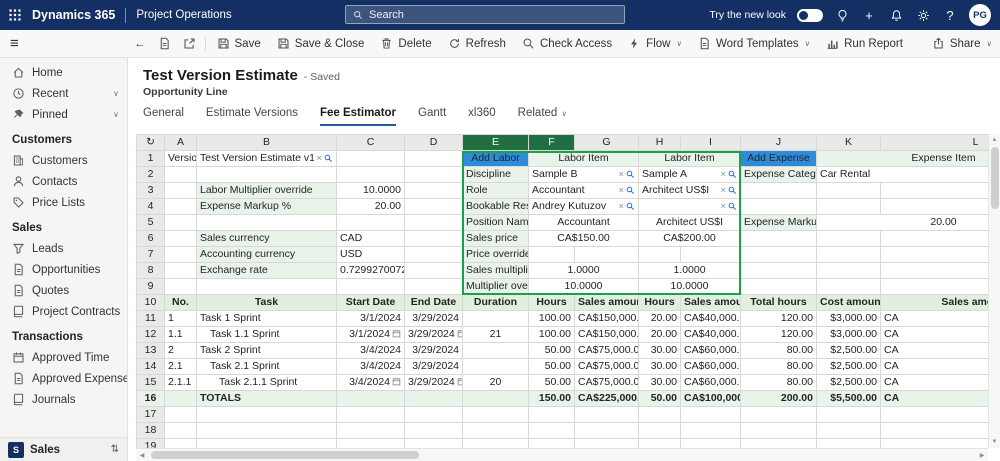 The height and width of the screenshot is (461, 1000). Describe the element at coordinates (150, 254) in the screenshot. I see `row-header: 7` at that location.